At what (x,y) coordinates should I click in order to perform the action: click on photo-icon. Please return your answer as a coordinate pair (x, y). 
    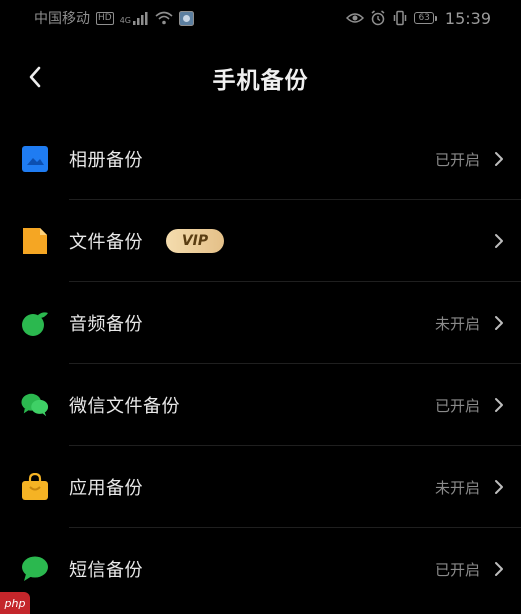
    Looking at the image, I should click on (35, 159).